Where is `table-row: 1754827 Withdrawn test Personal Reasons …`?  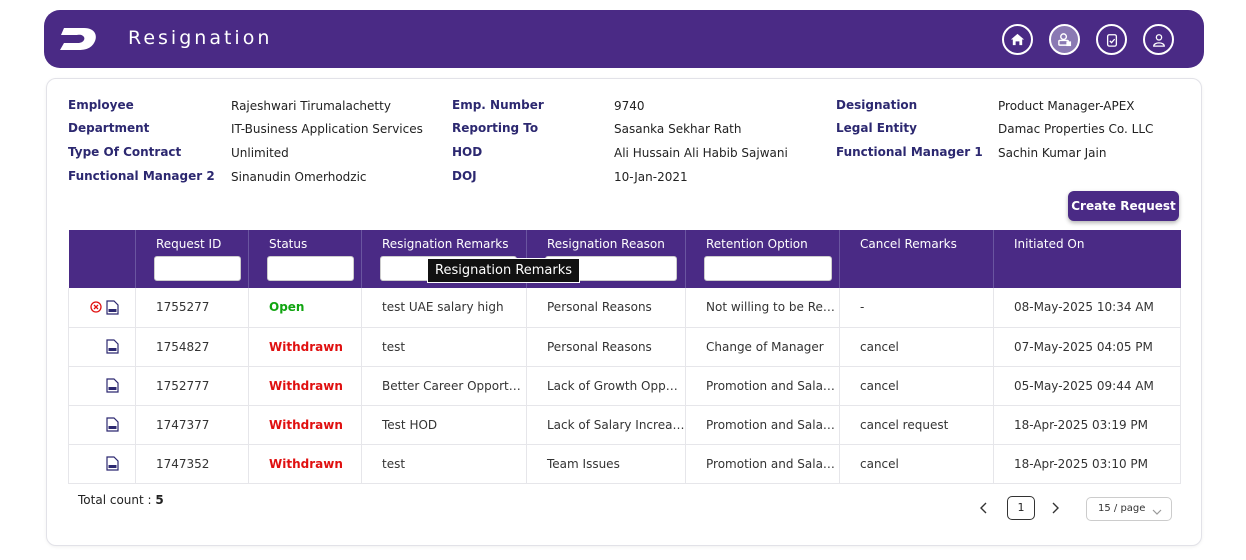
table-row: 1754827 Withdrawn test Personal Reasons … is located at coordinates (624, 347).